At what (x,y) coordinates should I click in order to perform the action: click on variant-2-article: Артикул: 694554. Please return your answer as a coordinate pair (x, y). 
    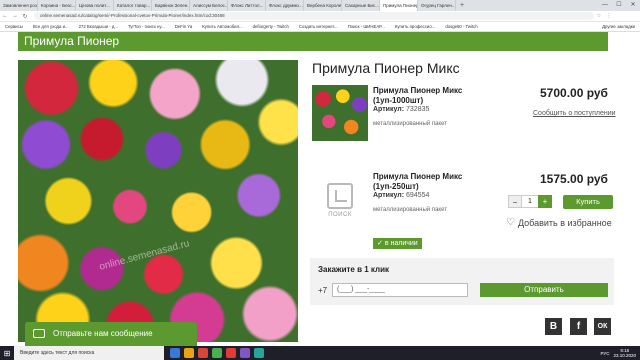
    Looking at the image, I should click on (401, 195).